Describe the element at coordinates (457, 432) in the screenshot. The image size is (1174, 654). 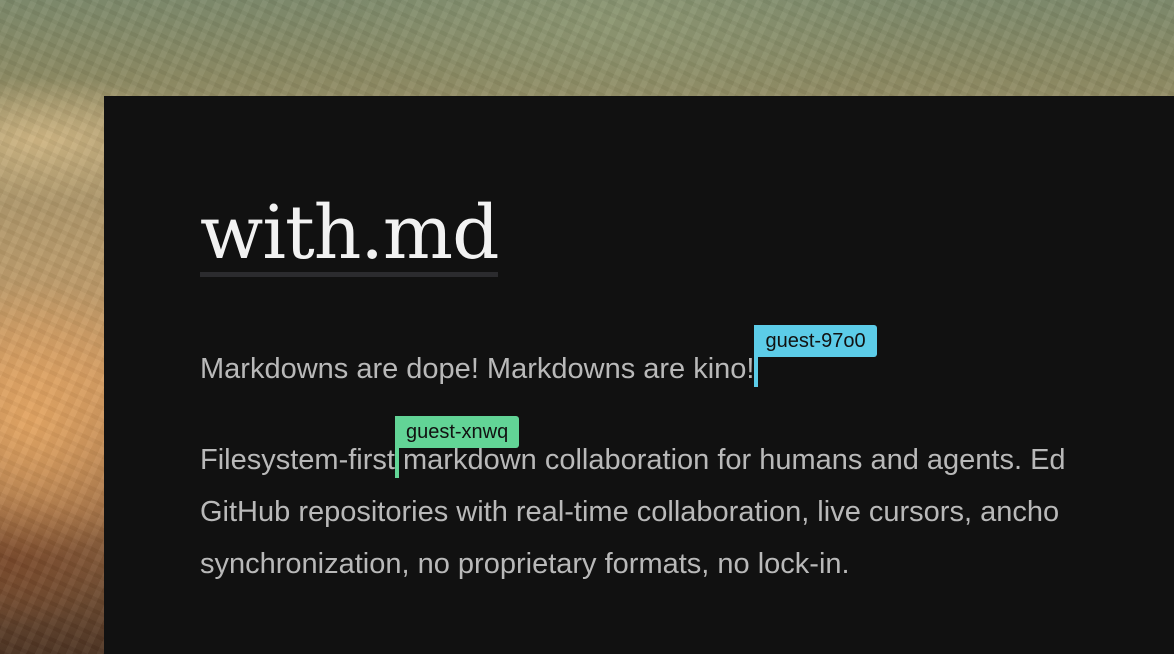
I see `cursor-user-label: guest-xnwq` at that location.